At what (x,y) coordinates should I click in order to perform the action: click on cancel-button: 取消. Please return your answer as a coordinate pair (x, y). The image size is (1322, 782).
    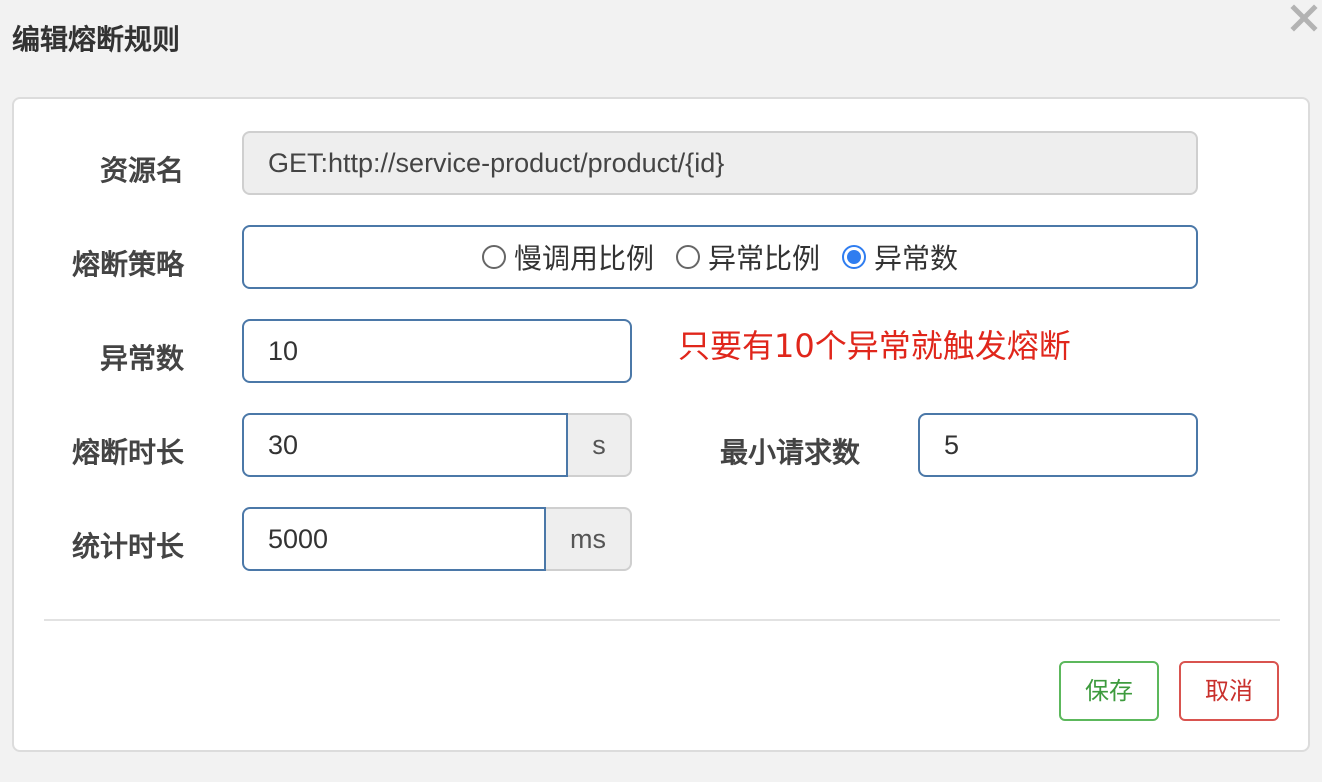
    Looking at the image, I should click on (1229, 691).